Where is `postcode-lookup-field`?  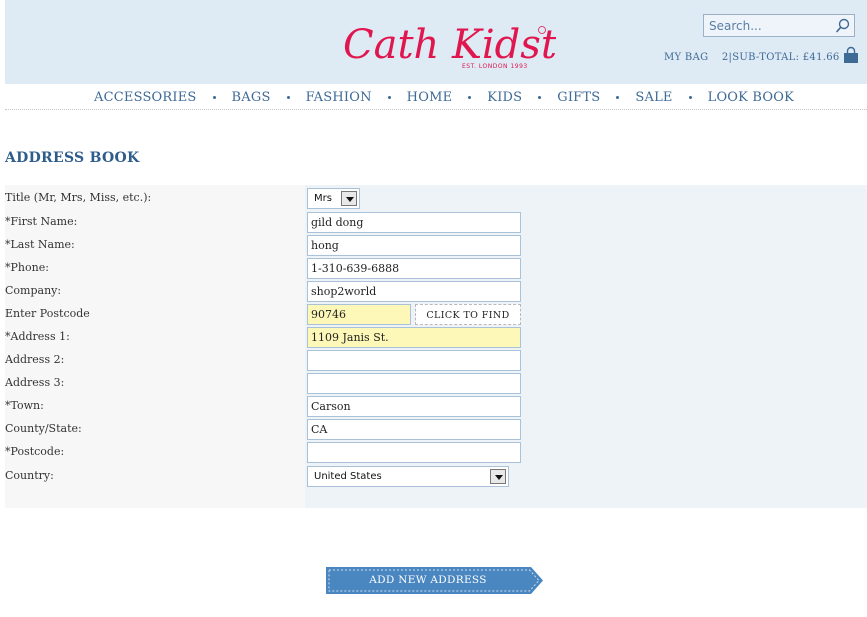
postcode-lookup-field is located at coordinates (359, 314).